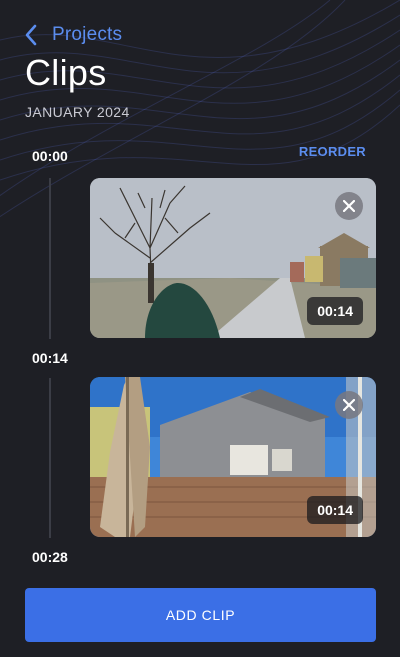 Image resolution: width=400 pixels, height=657 pixels. What do you see at coordinates (200, 615) in the screenshot?
I see `add-clip-button: ADD CLIP` at bounding box center [200, 615].